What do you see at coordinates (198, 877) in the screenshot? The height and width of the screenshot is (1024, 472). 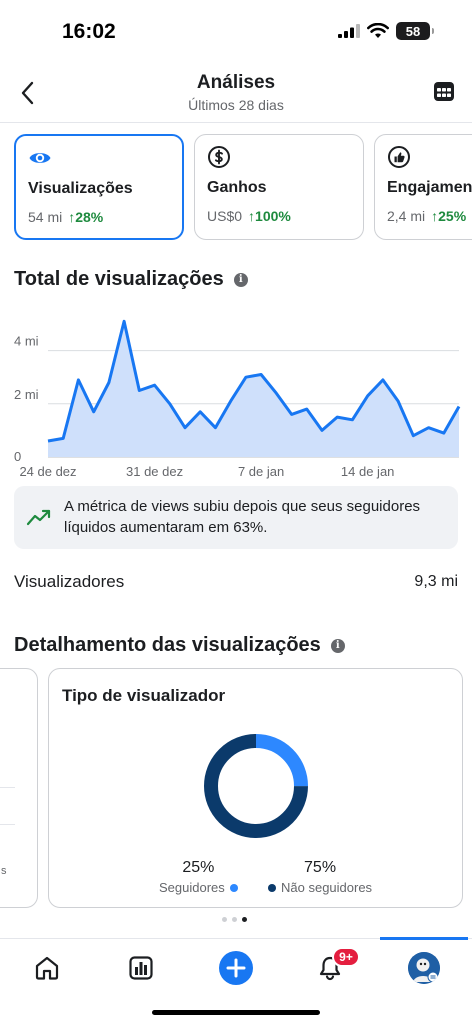 I see `legend-followers: 25% Seguidores` at bounding box center [198, 877].